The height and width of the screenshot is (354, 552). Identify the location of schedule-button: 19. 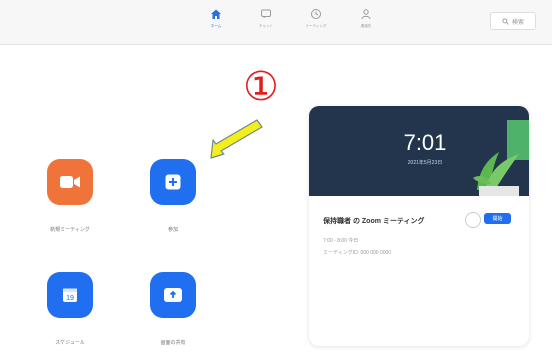
(70, 295).